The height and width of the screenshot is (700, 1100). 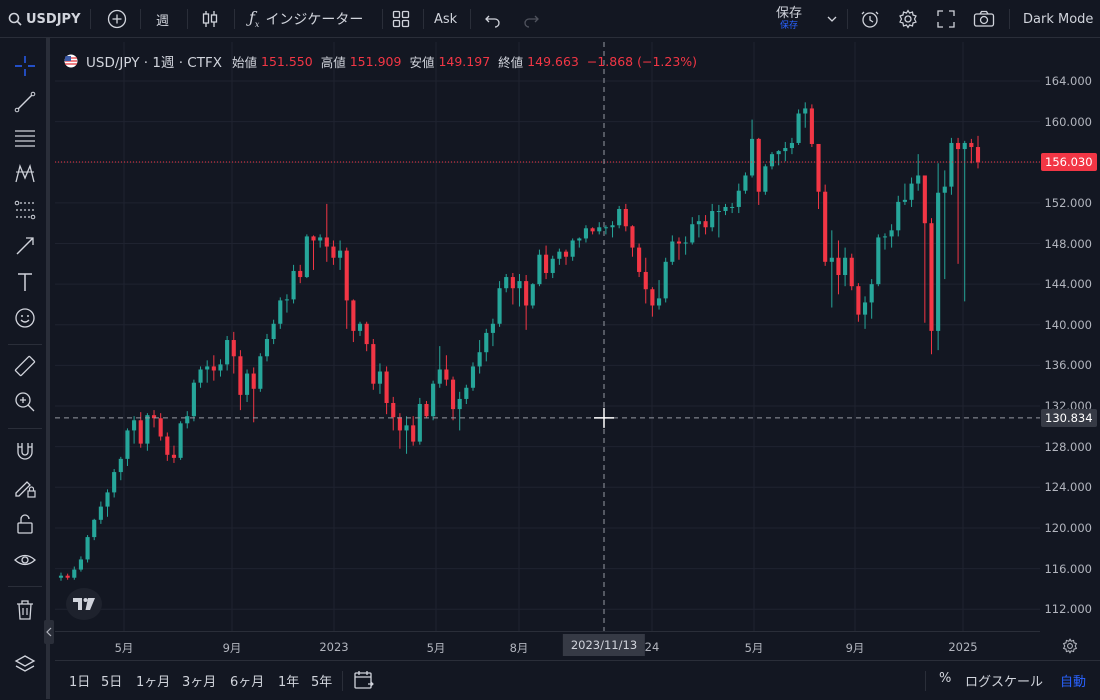 I want to click on lock-drawing-tool, so click(x=25, y=488).